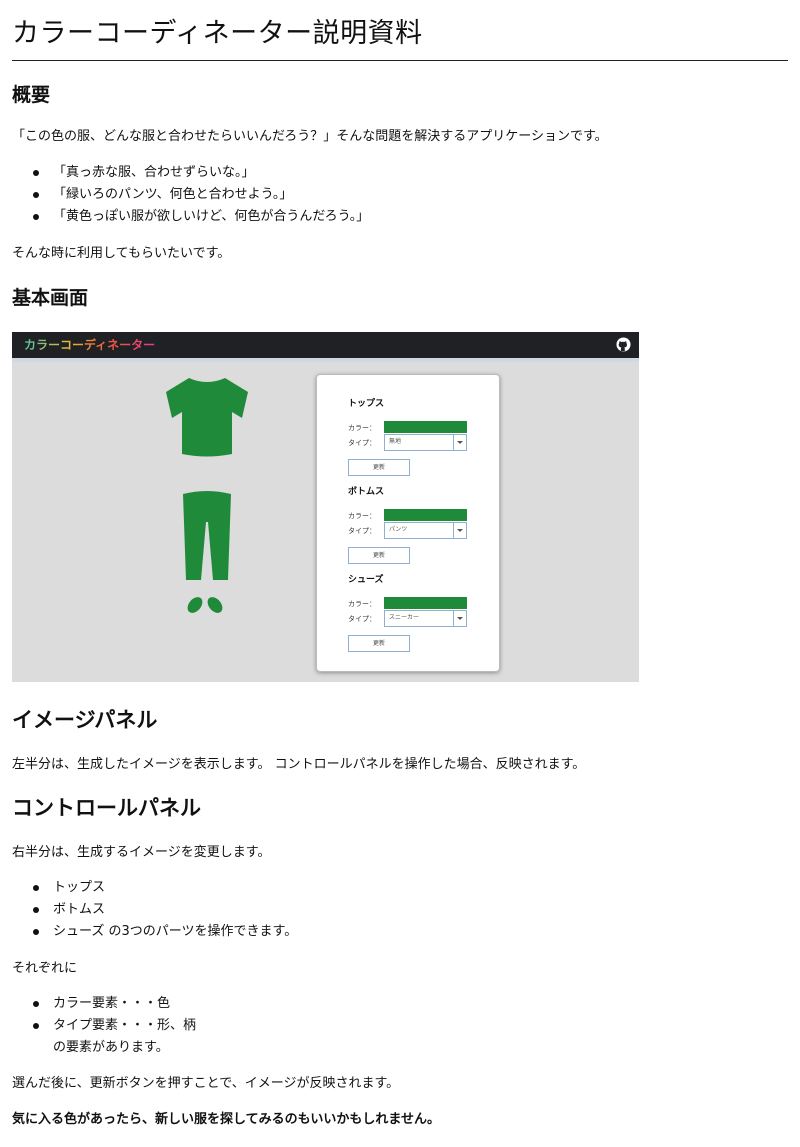  I want to click on list-item: 「緑いろのパンツ、何色と合わせよう。」, so click(190, 195).